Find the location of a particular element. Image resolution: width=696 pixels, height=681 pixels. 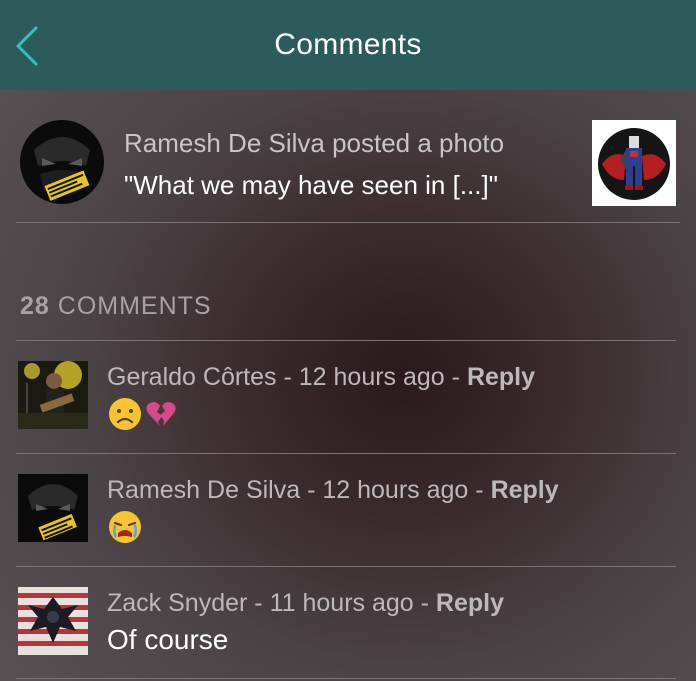

comment-author: Zack Snyder is located at coordinates (177, 603).